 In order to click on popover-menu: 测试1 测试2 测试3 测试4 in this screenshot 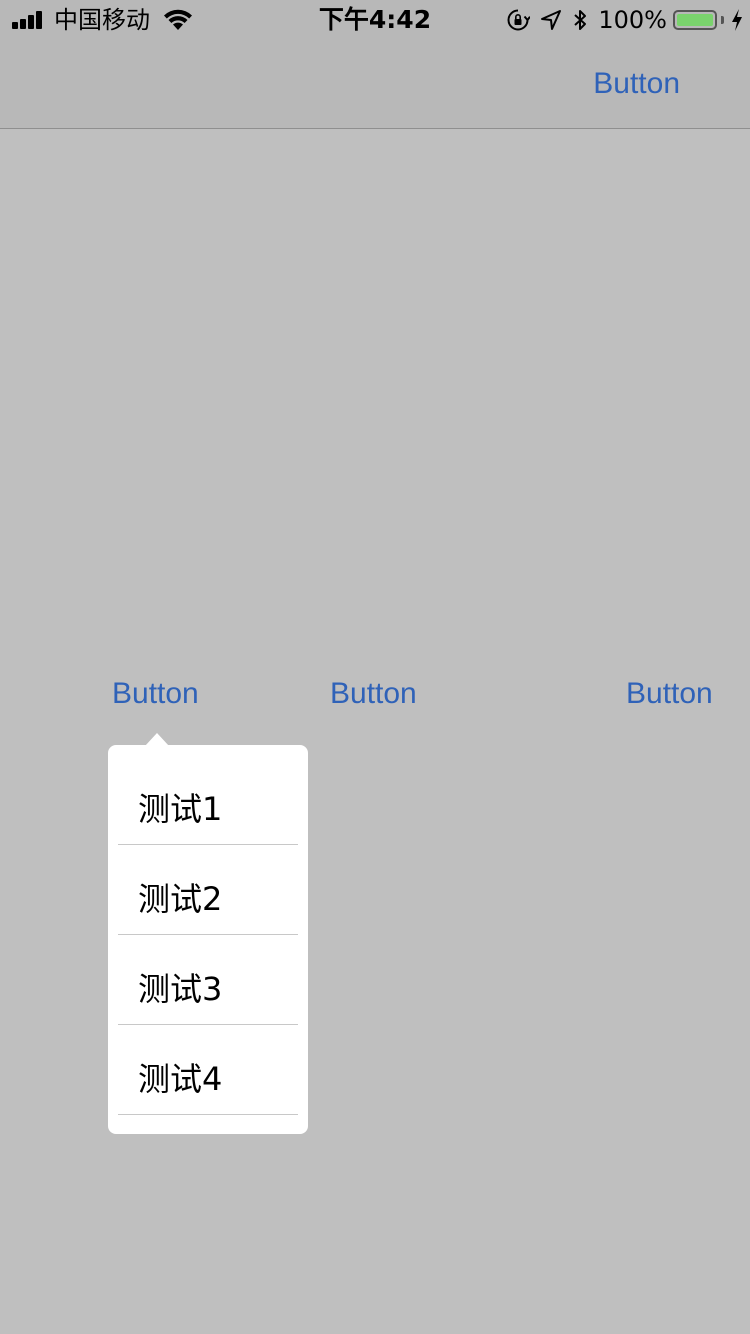, I will do `click(208, 939)`.